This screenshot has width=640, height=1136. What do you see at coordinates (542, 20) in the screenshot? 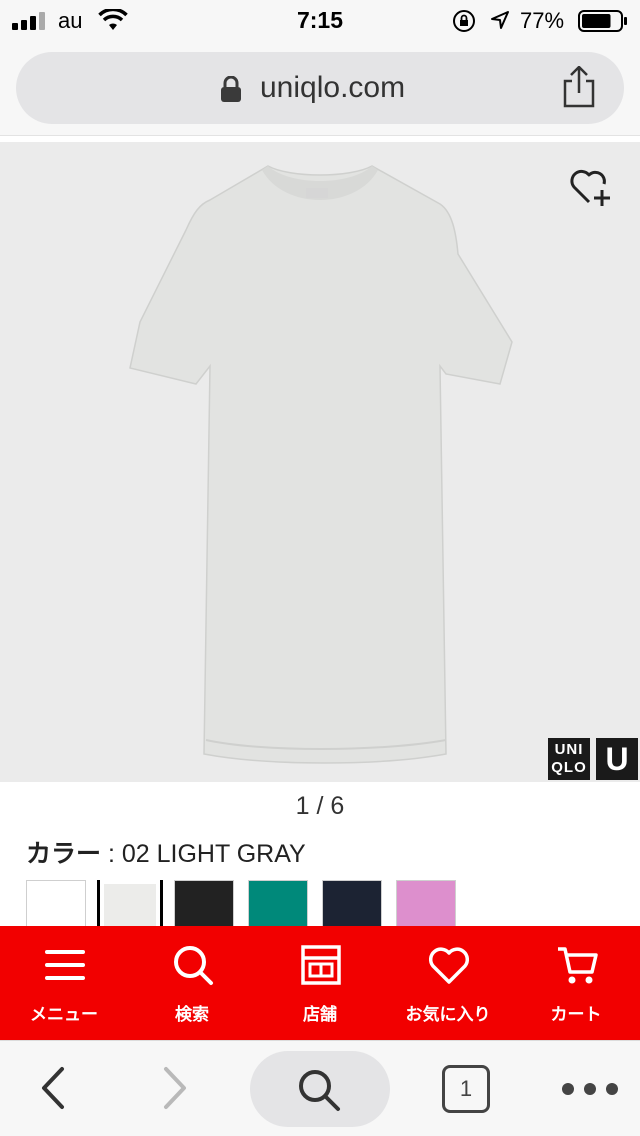
I see `battery-percent: 77%` at bounding box center [542, 20].